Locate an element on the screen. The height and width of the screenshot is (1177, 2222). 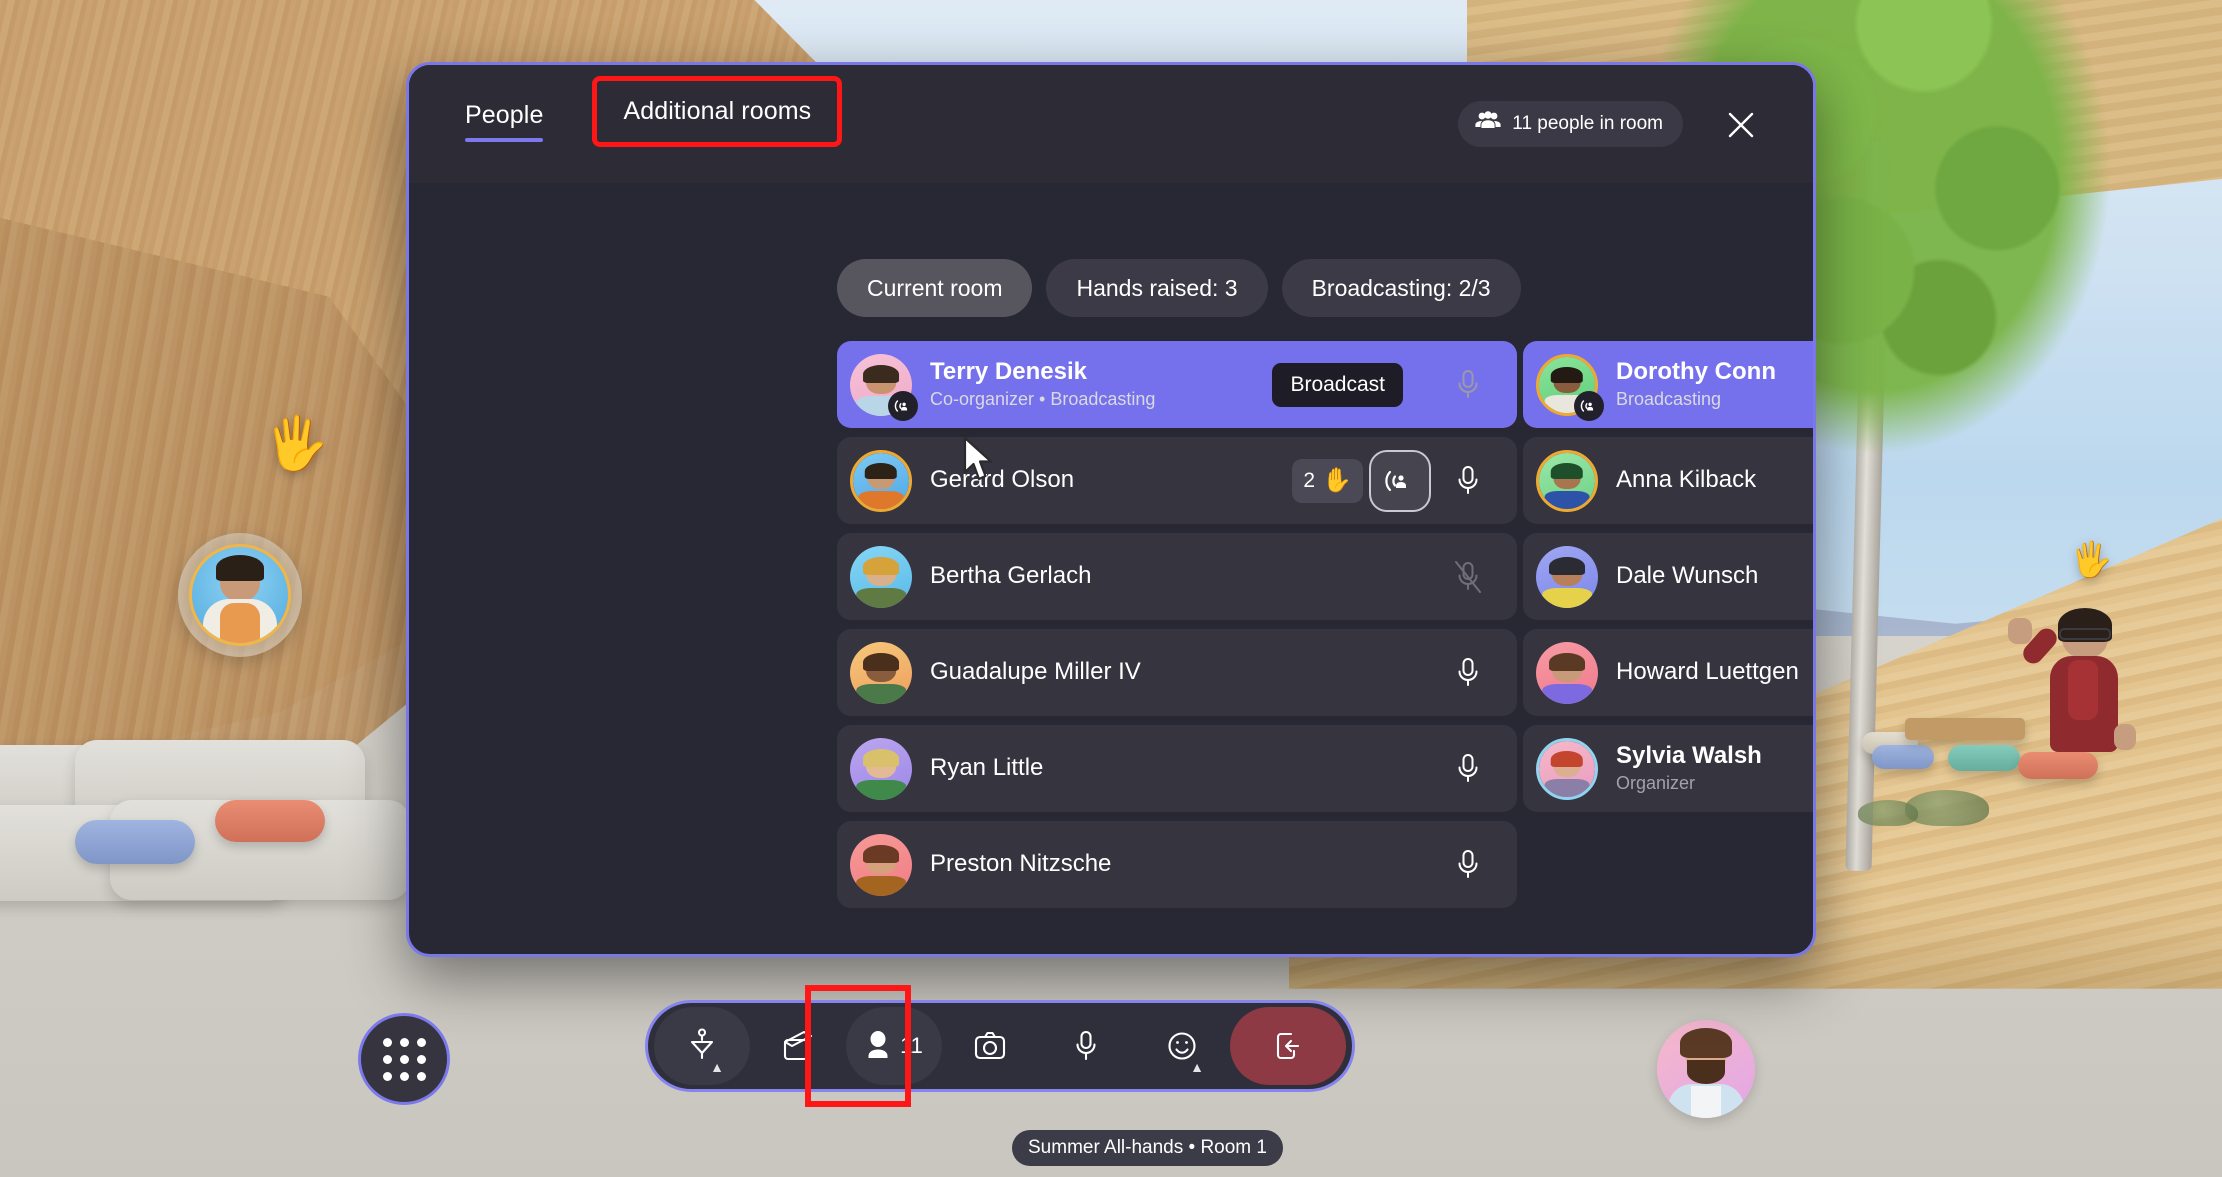
tab-people-label: People is located at coordinates (504, 115).